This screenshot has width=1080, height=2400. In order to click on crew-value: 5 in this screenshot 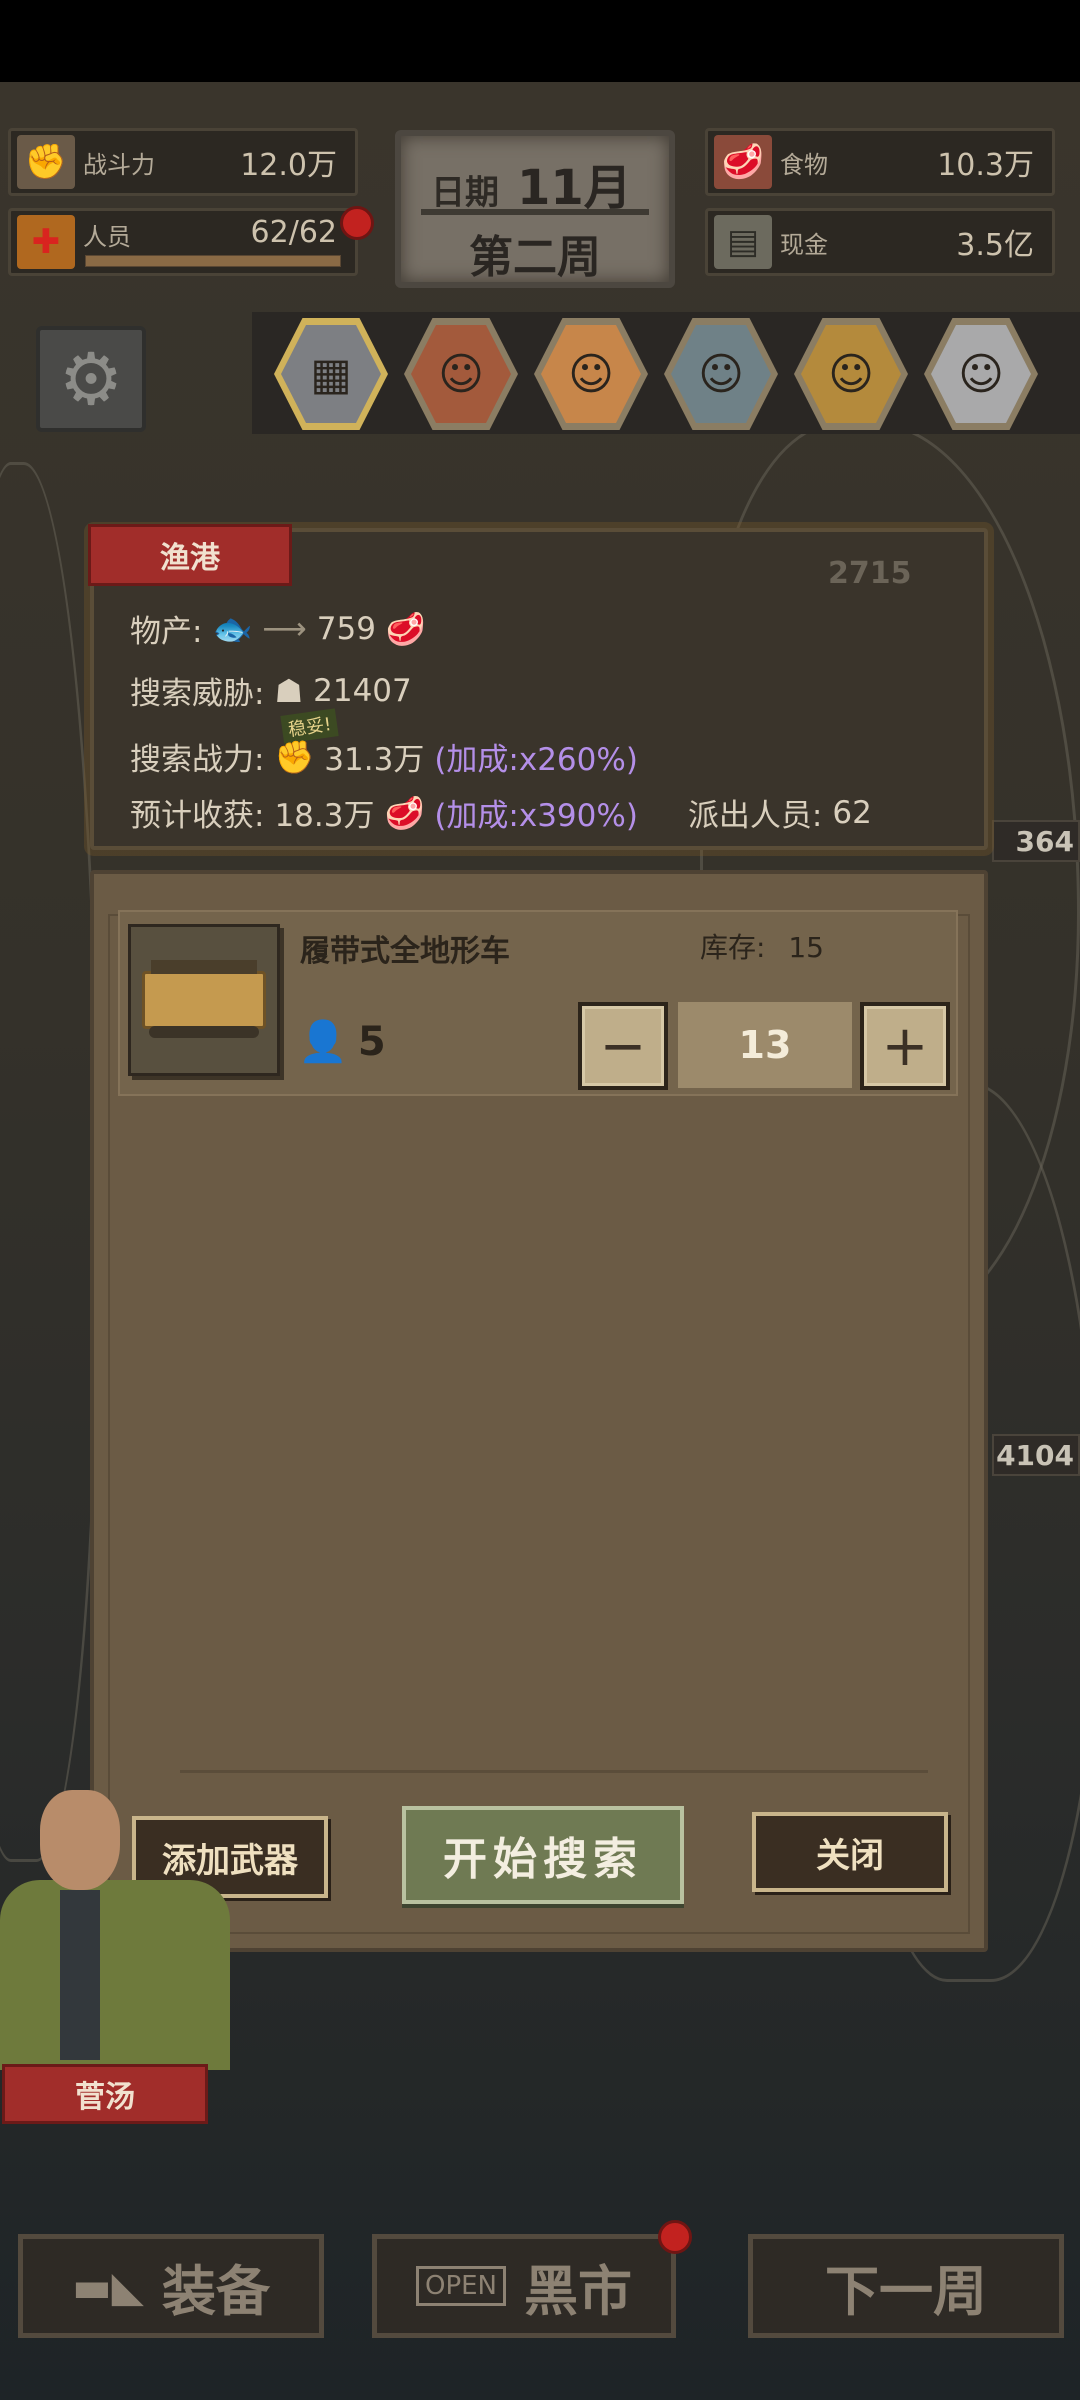, I will do `click(371, 1041)`.